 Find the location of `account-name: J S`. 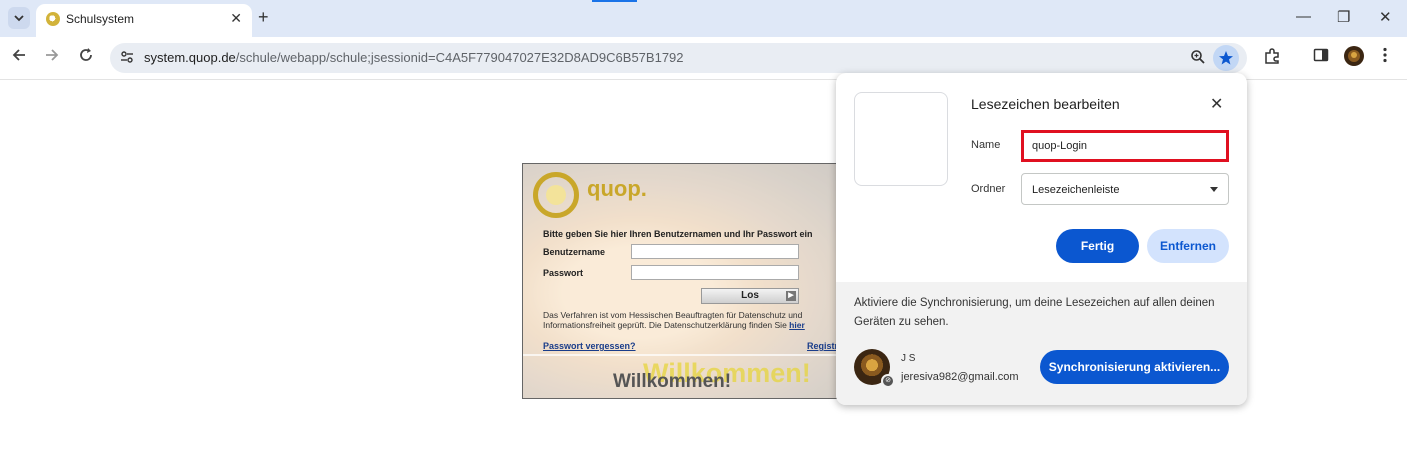

account-name: J S is located at coordinates (908, 358).